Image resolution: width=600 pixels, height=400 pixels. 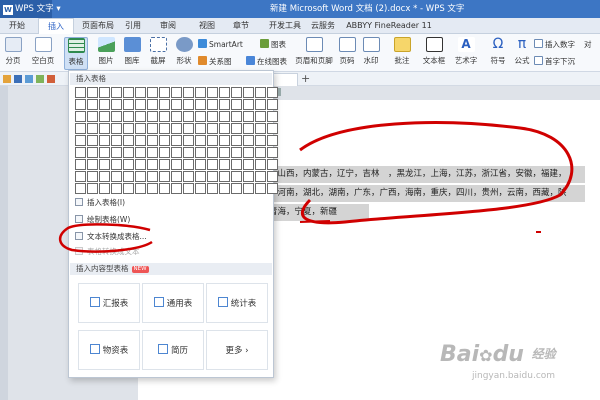 I want to click on table-button: 表格, so click(x=76, y=53).